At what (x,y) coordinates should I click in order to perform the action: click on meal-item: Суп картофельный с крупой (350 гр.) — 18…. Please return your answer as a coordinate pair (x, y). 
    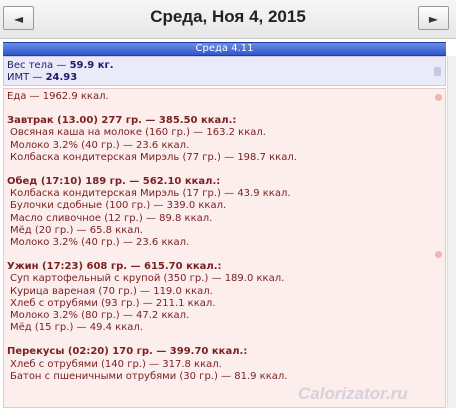
    Looking at the image, I should click on (226, 279).